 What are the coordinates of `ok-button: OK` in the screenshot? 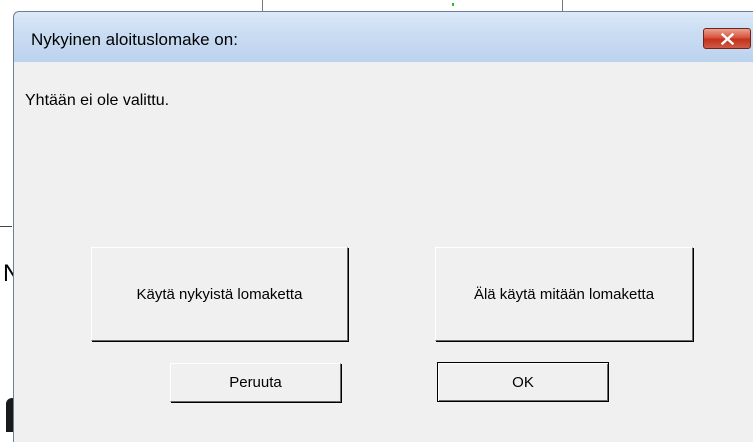 It's located at (523, 382).